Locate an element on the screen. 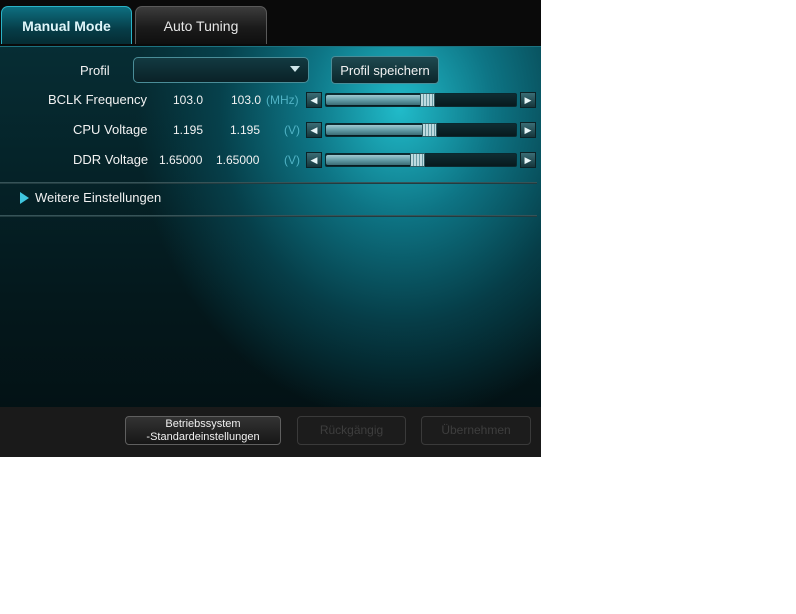 This screenshot has width=796, height=614. cpu-voltage-slider-track is located at coordinates (421, 130).